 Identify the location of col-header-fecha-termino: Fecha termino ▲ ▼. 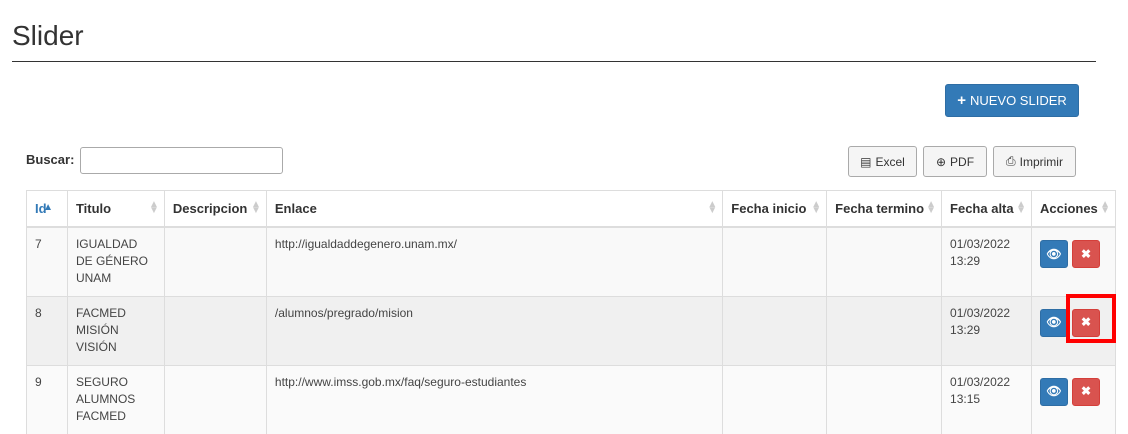
(884, 209).